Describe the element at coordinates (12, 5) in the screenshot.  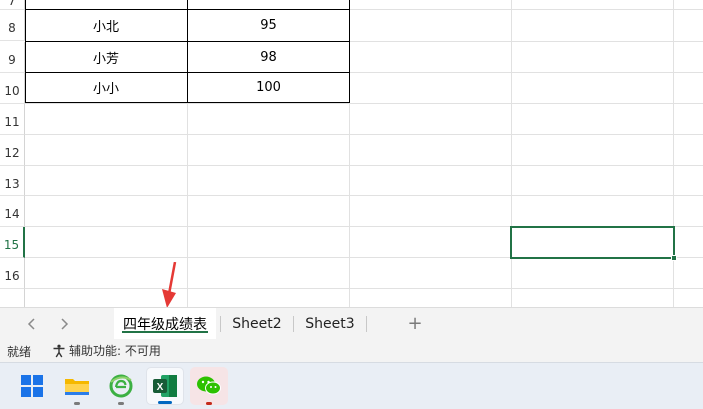
I see `row-header-7: 7` at that location.